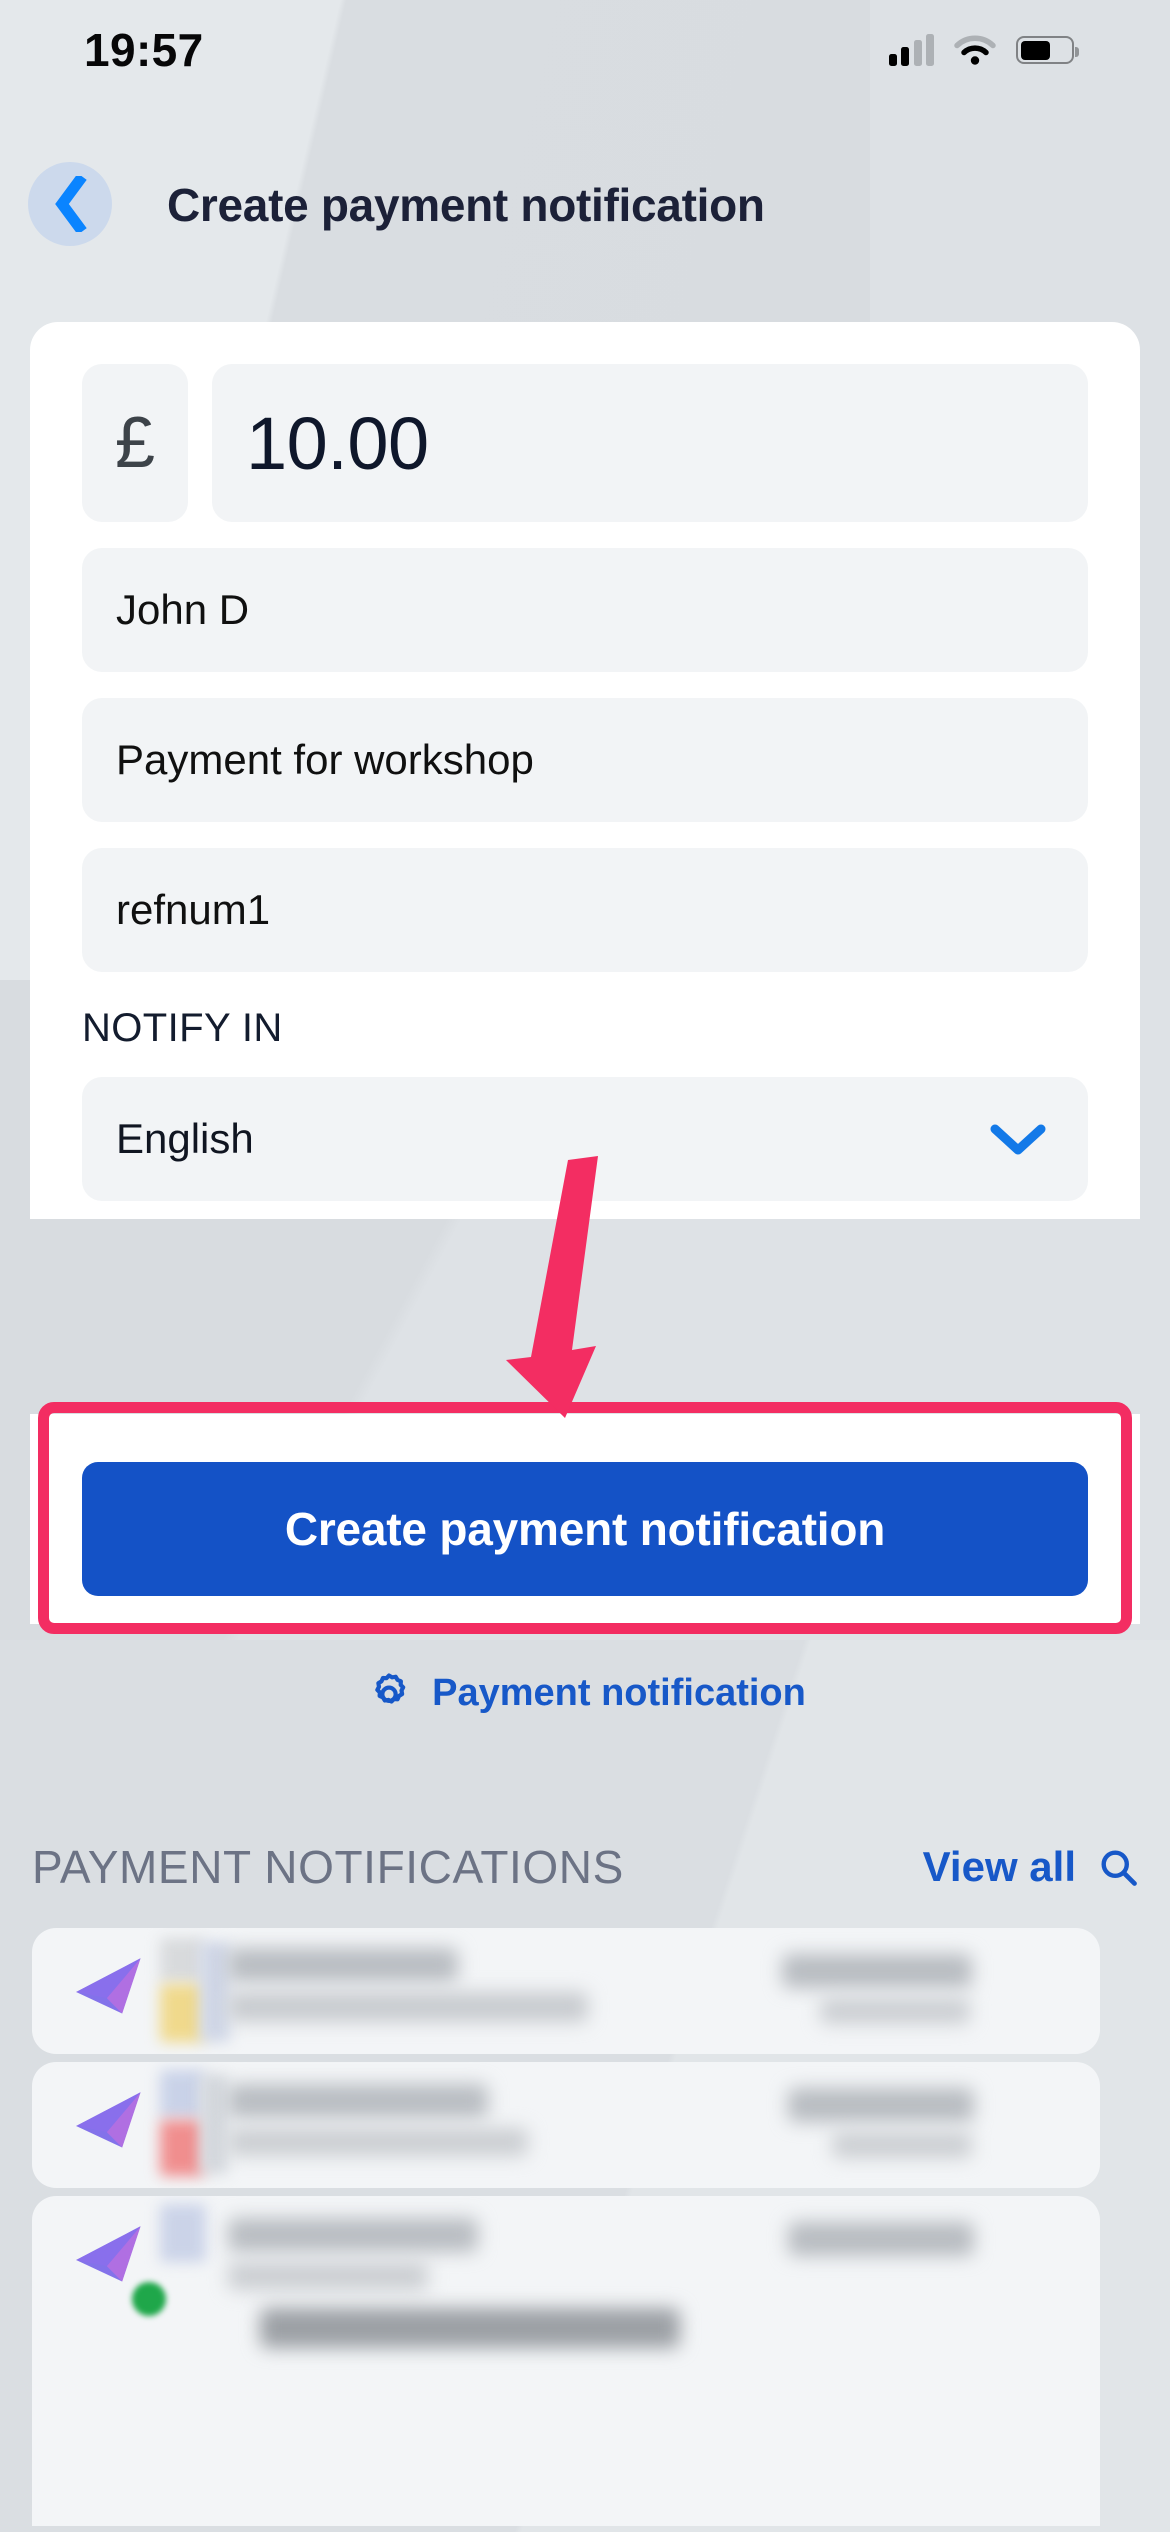 This screenshot has height=2532, width=1170. I want to click on payment-notifications-section-header: PAYMENT NOTIFICATIONS View all, so click(585, 1867).